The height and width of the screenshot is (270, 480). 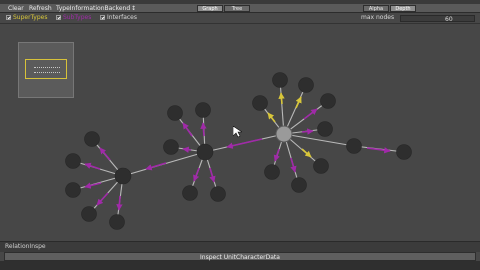 I want to click on bottom-strip, so click(x=240, y=265).